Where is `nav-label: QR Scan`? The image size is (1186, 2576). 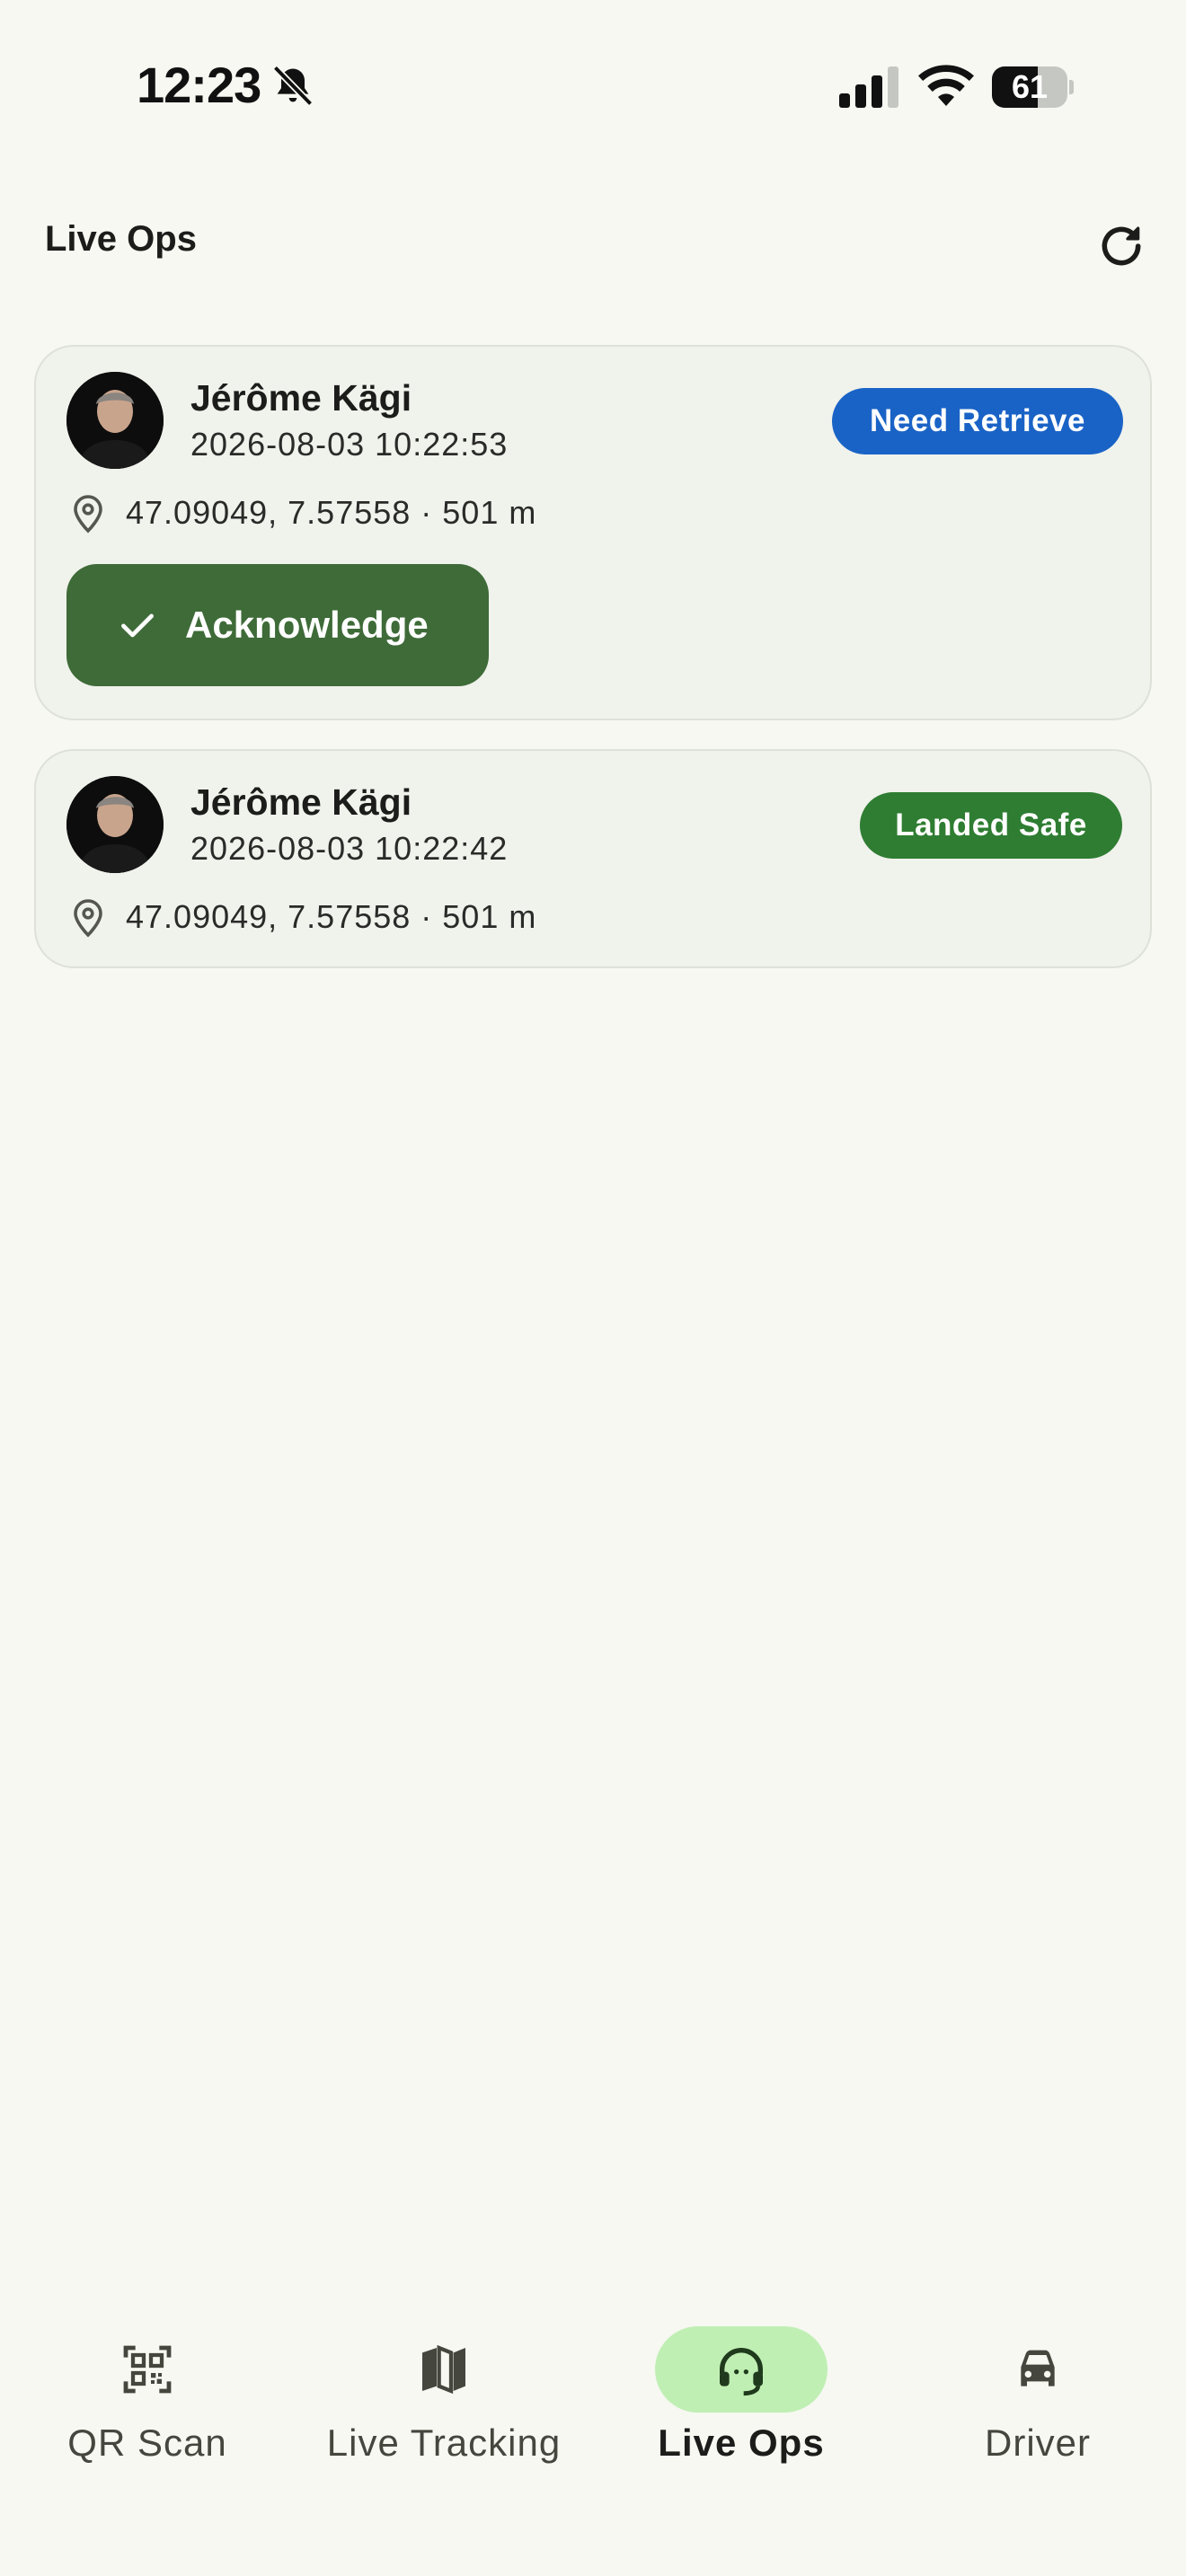
nav-label: QR Scan is located at coordinates (147, 2443).